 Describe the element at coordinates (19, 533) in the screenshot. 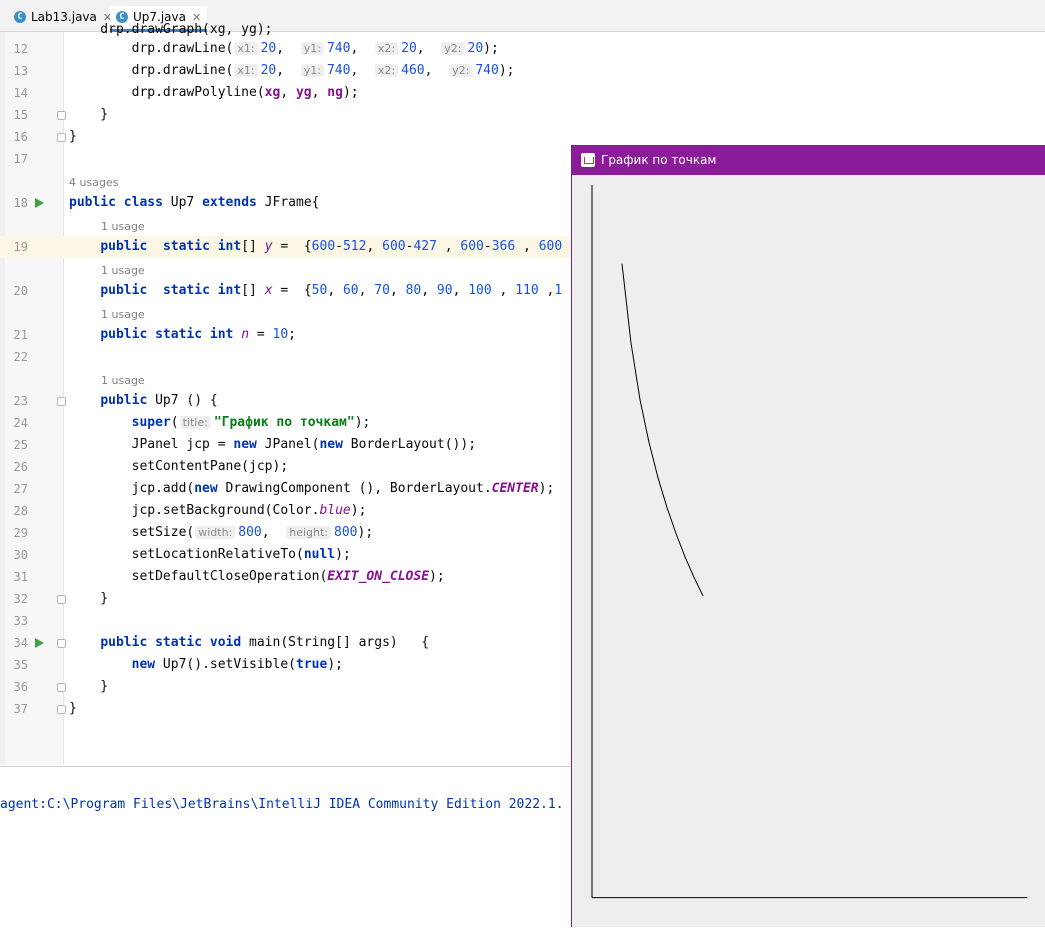

I see `line-number: 29` at that location.